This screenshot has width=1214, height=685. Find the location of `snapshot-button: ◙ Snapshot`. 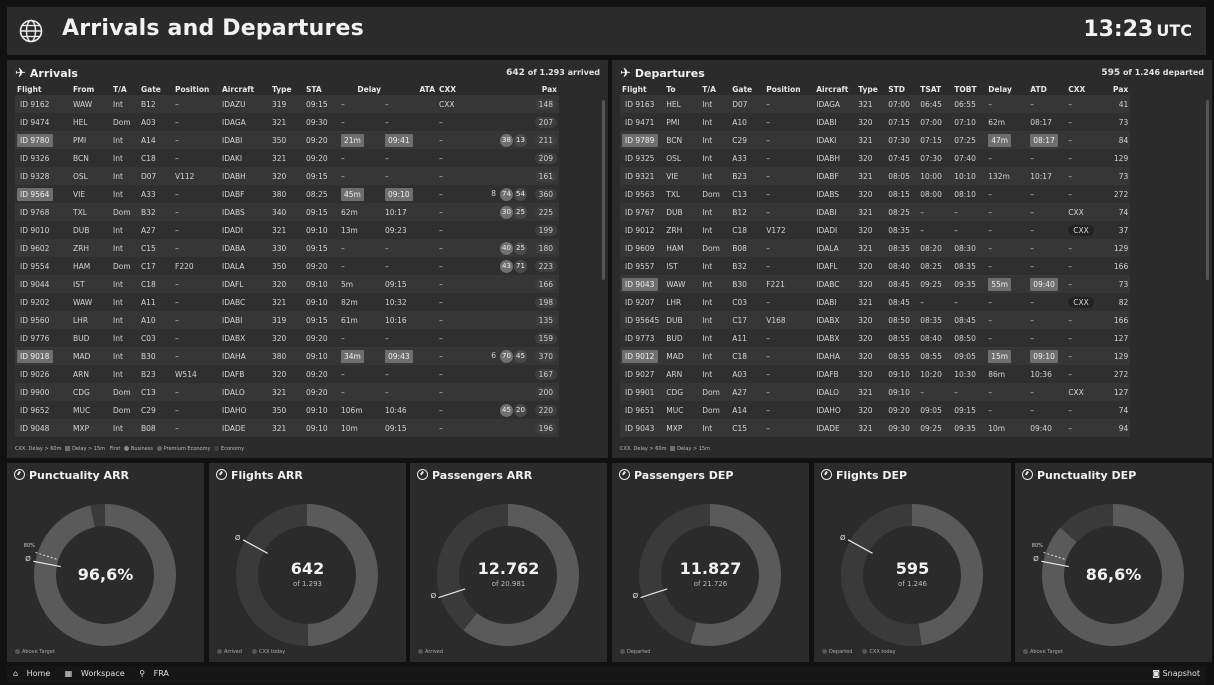

snapshot-button: ◙ Snapshot is located at coordinates (1176, 673).